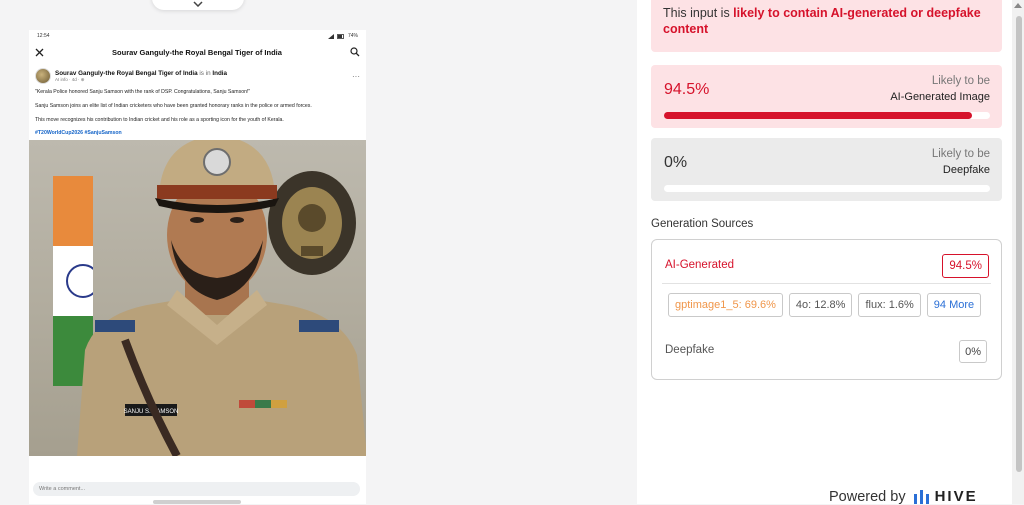  I want to click on ai-score-bar, so click(827, 115).